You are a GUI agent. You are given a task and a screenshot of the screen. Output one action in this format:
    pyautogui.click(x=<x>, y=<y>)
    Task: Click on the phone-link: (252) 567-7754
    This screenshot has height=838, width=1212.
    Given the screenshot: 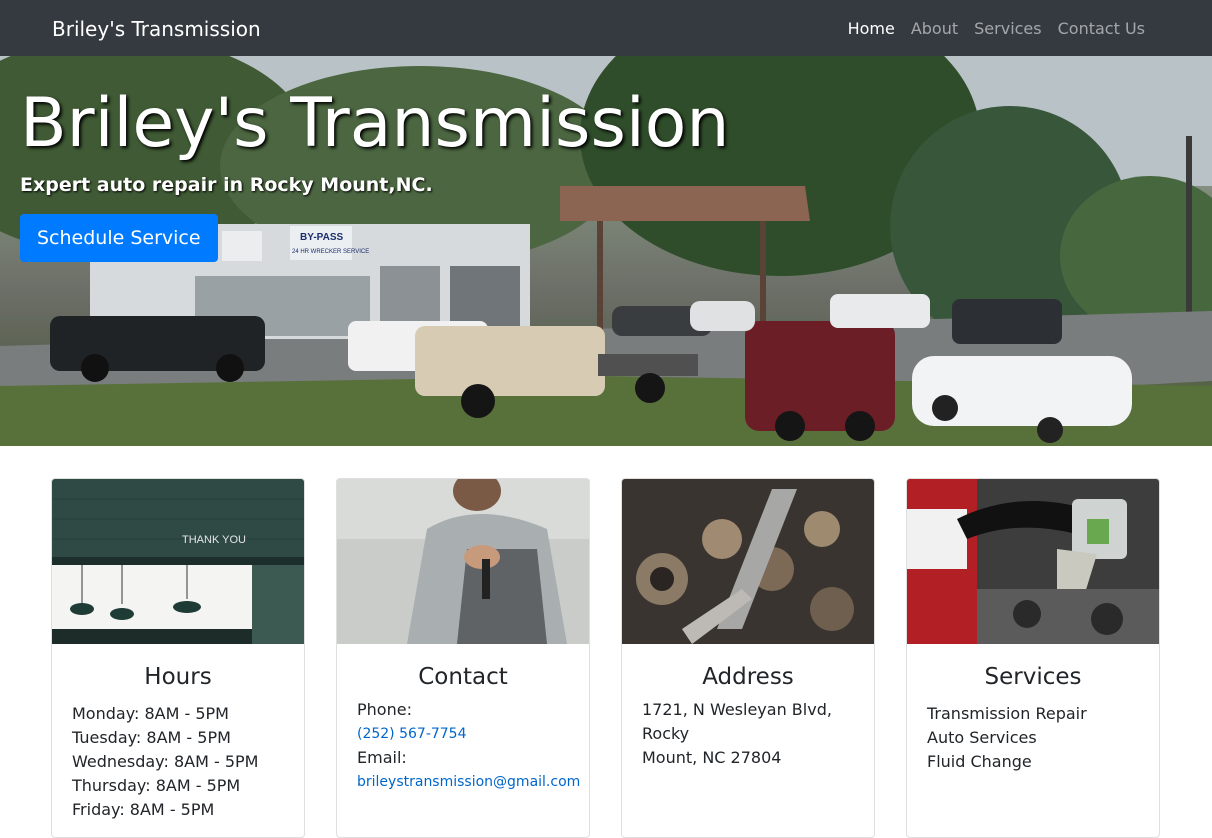 What is the action you would take?
    pyautogui.click(x=463, y=734)
    